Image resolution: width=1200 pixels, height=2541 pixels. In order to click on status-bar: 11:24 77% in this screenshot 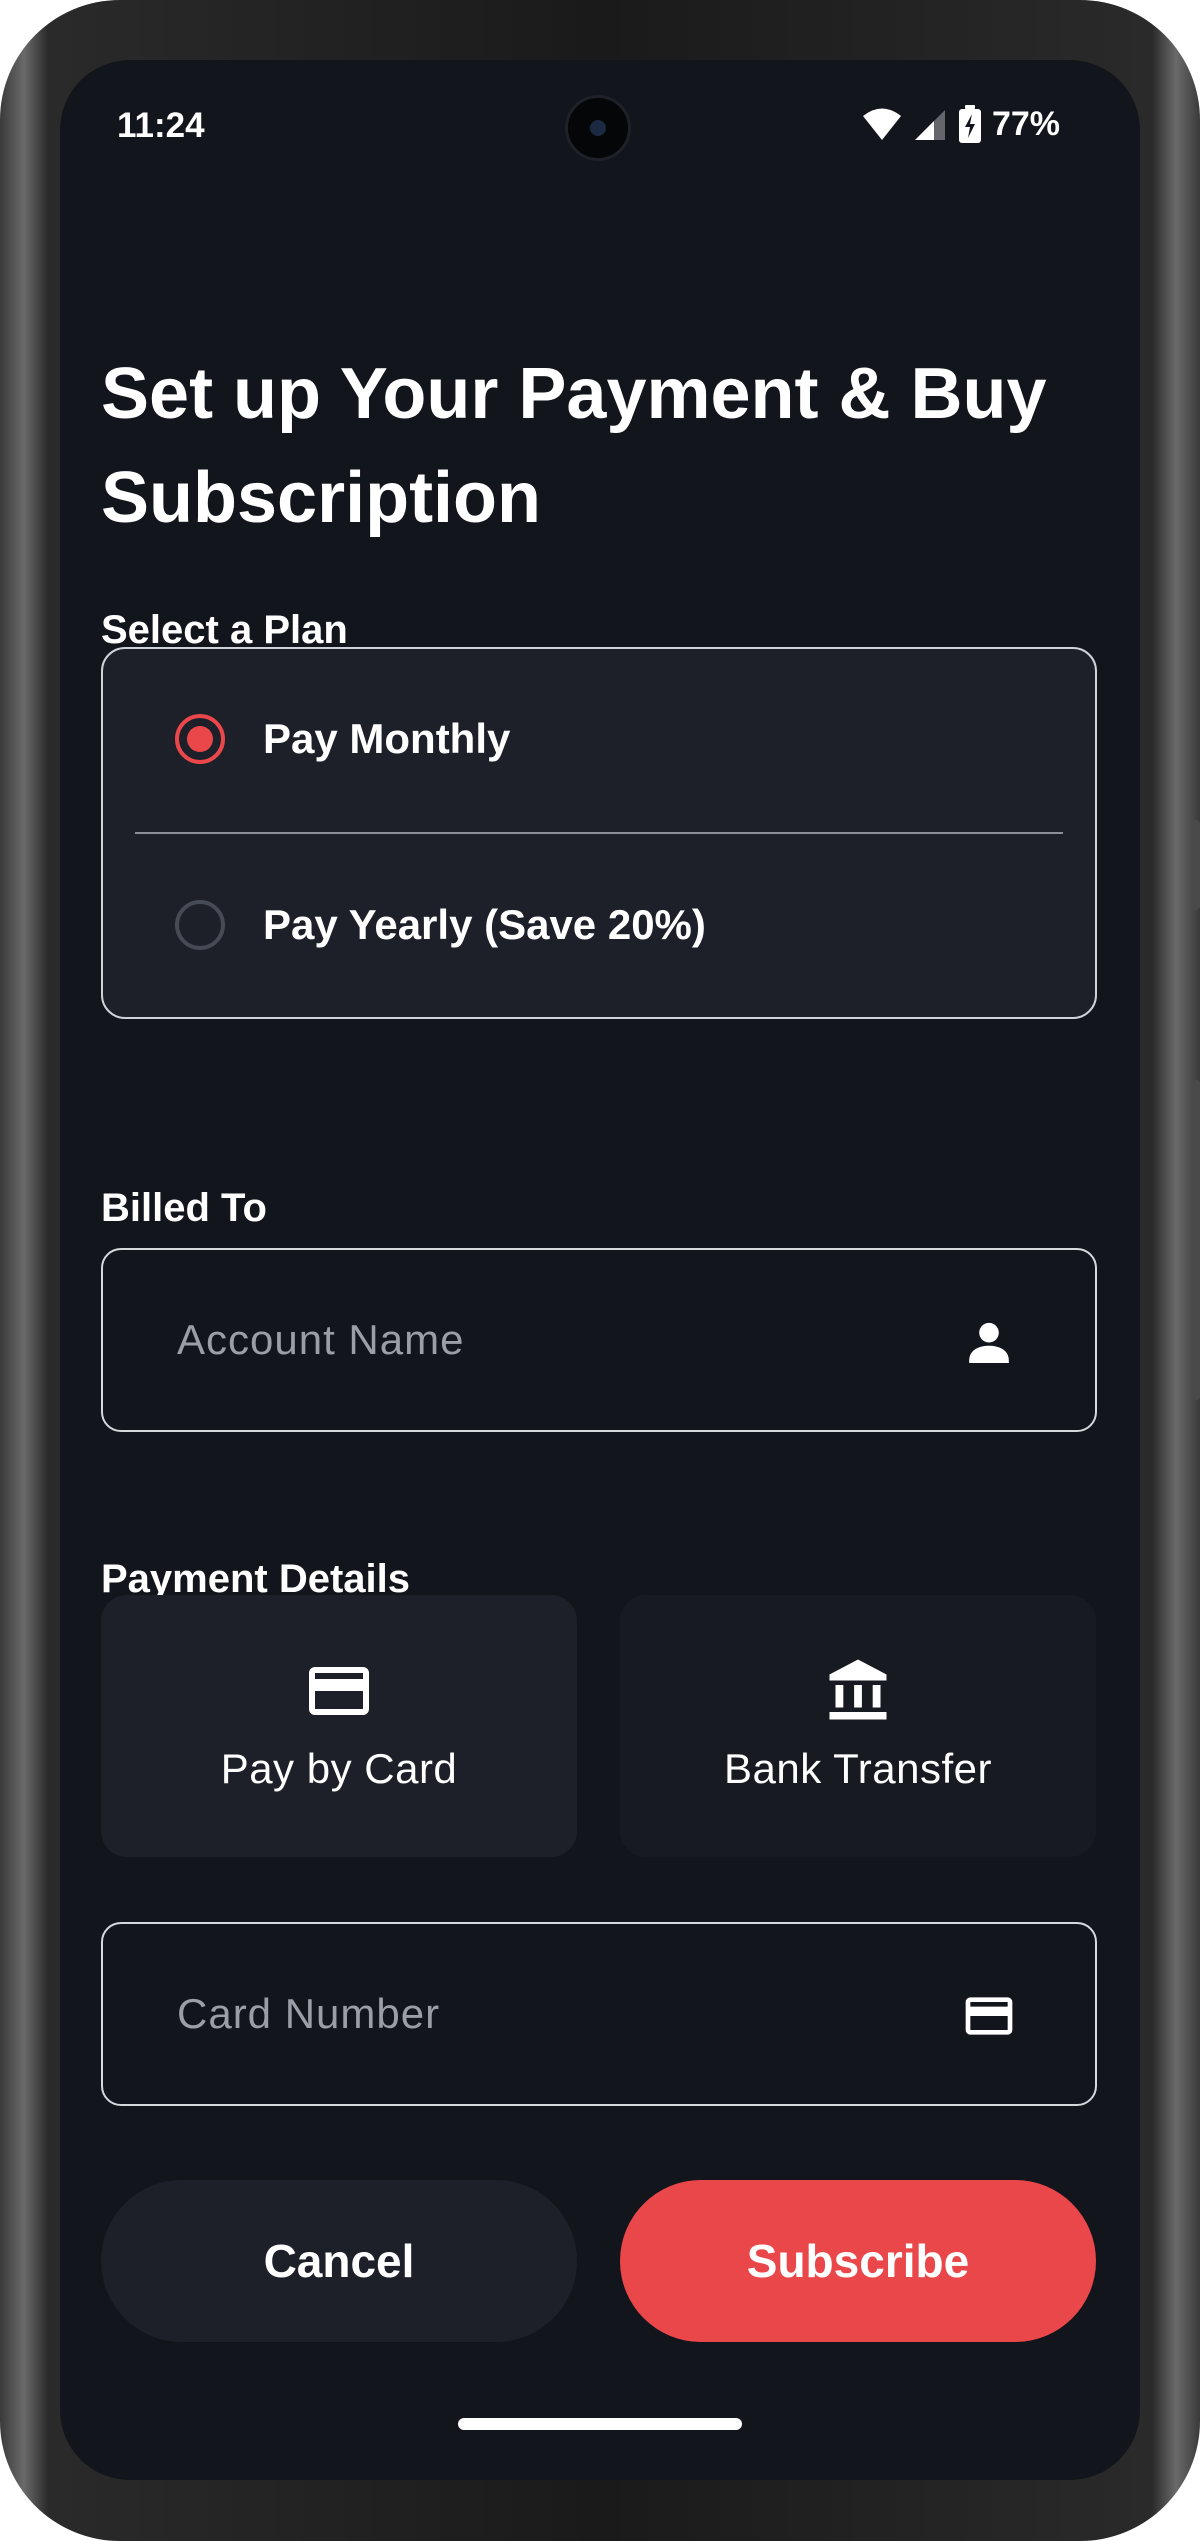, I will do `click(600, 125)`.